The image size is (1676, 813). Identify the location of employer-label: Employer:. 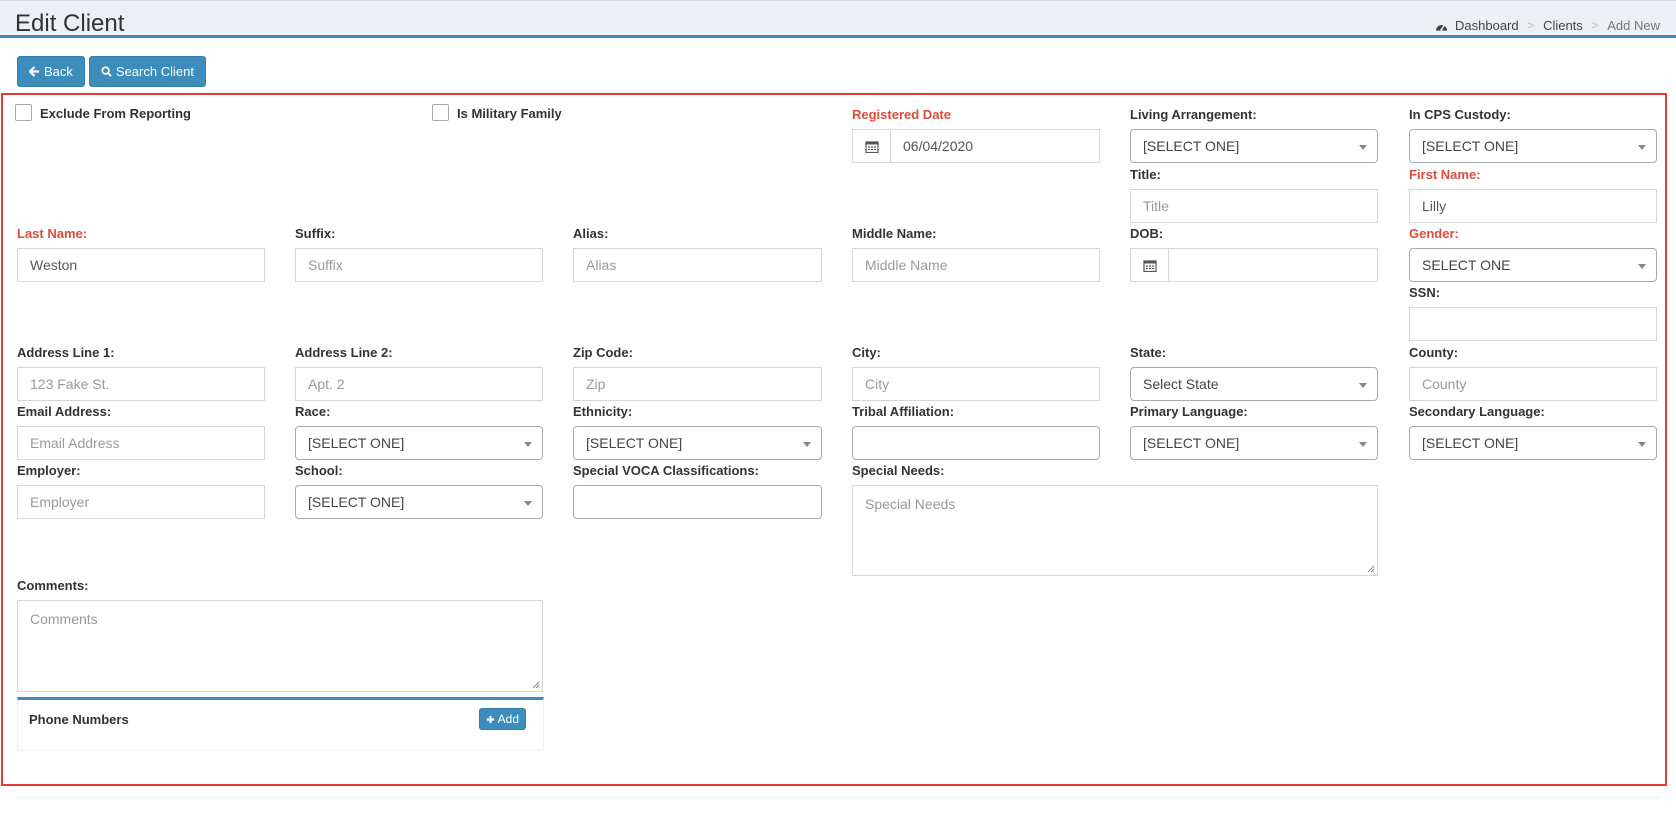
(49, 470).